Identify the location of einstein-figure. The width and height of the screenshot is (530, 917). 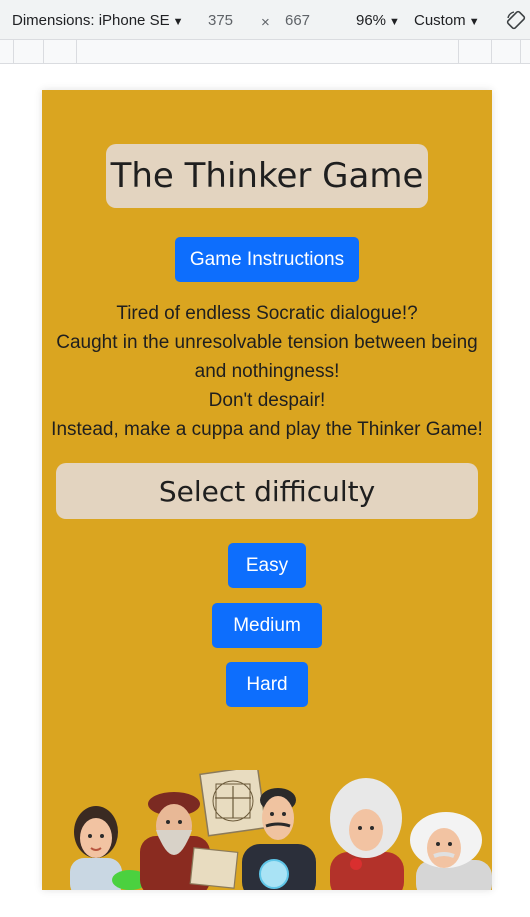
(451, 851).